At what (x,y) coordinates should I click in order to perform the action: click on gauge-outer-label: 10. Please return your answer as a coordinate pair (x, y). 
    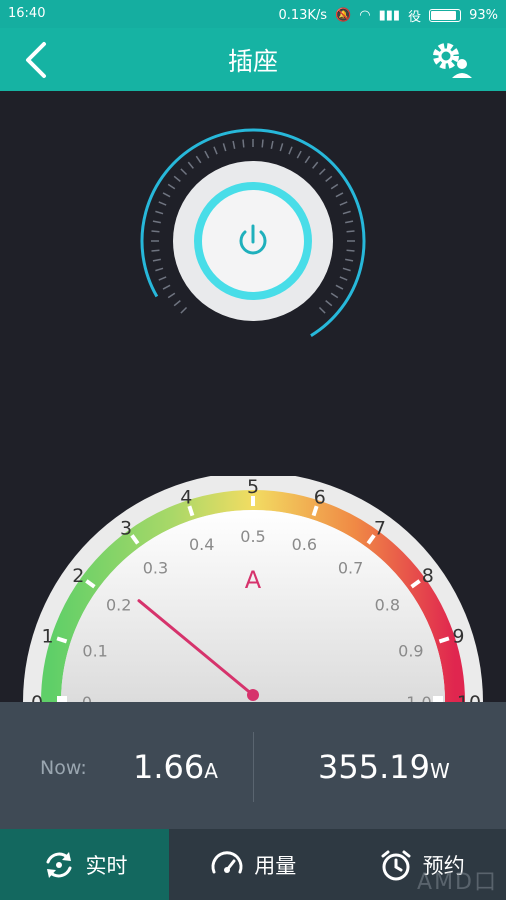
    Looking at the image, I should click on (469, 697).